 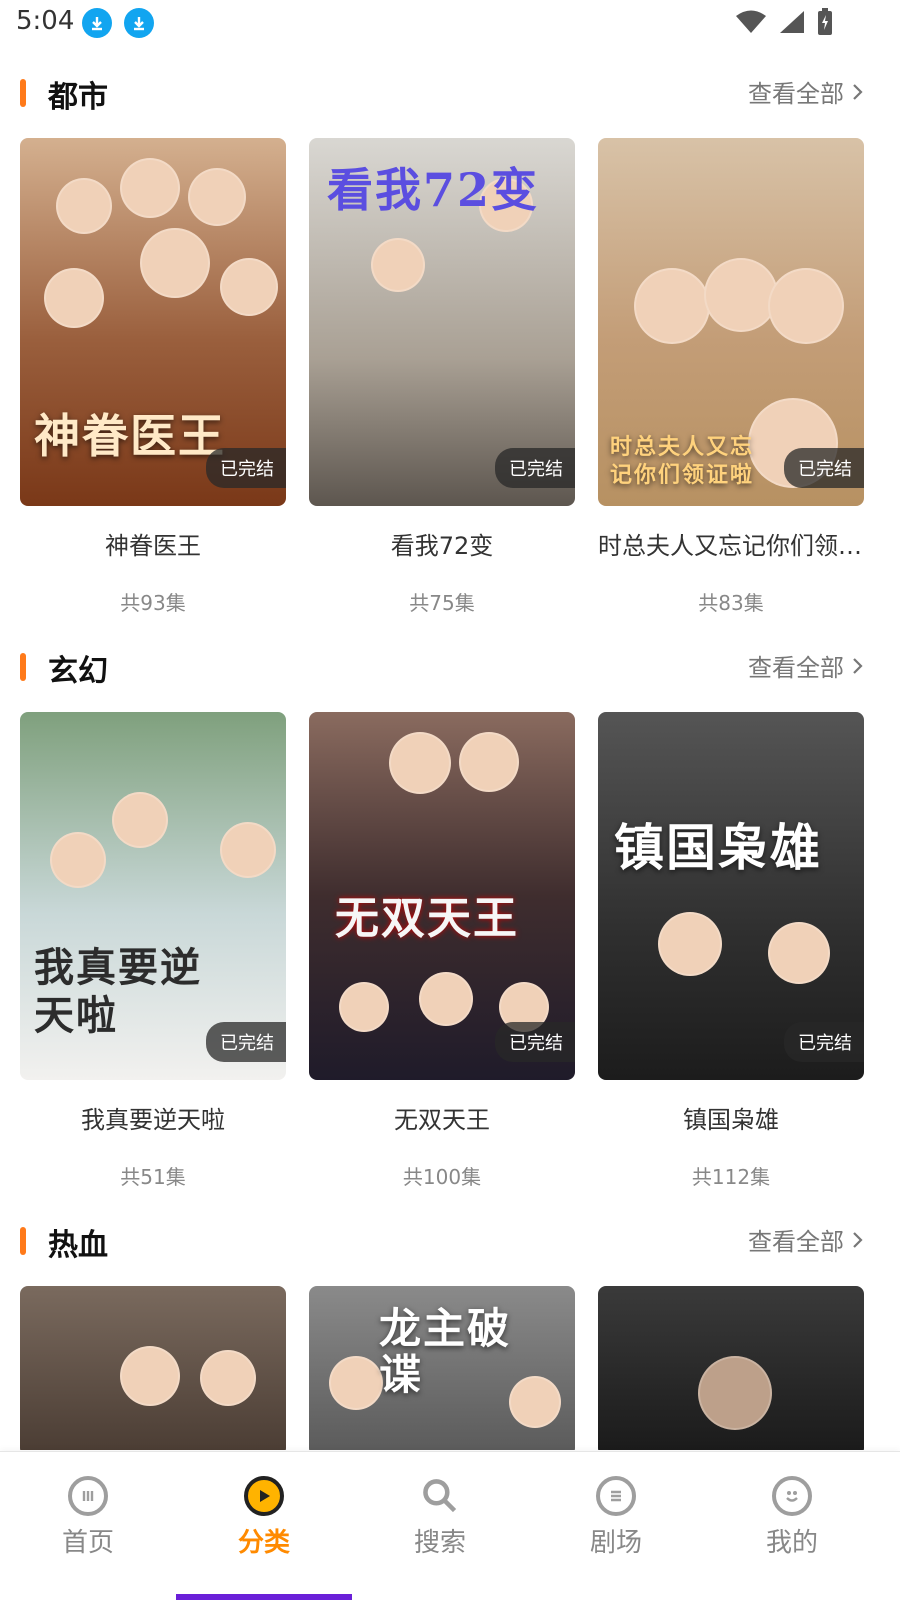 I want to click on tab-theater: 剧场, so click(x=616, y=1526).